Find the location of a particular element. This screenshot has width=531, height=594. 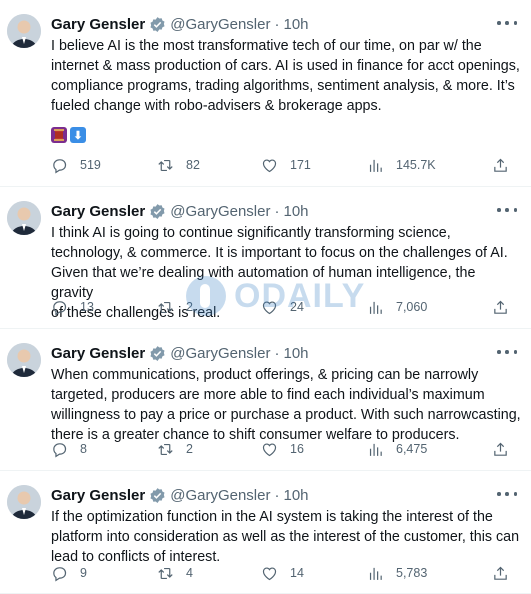

like-count: 16 is located at coordinates (297, 449).